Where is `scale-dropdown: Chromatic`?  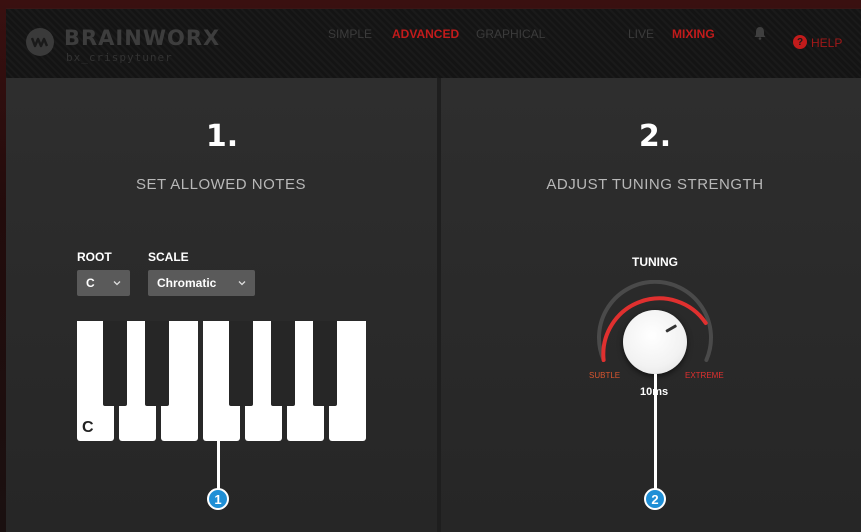
scale-dropdown: Chromatic is located at coordinates (201, 283).